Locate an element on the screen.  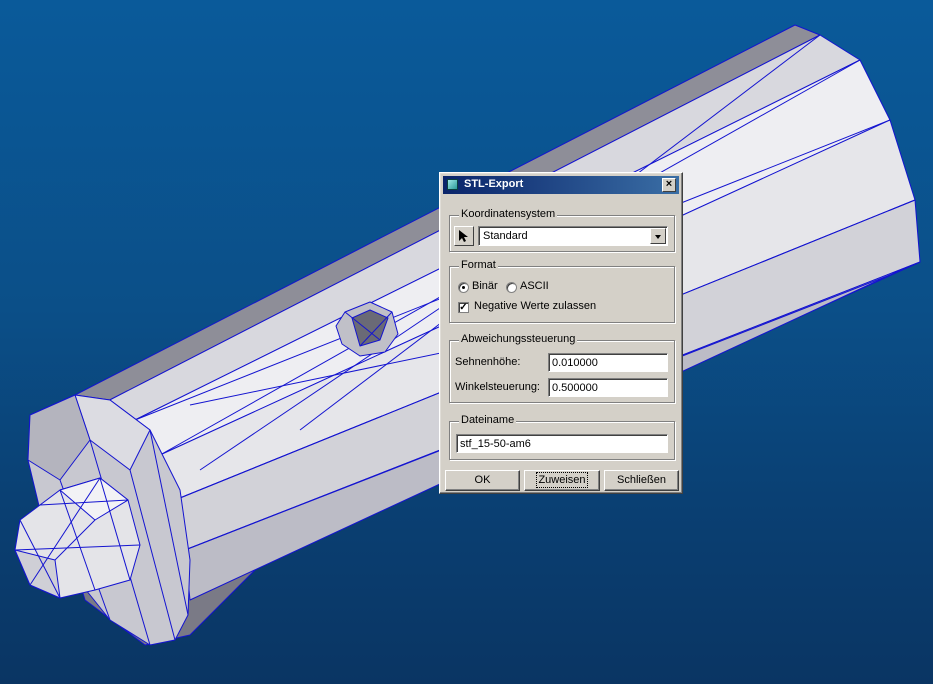
coord-system-value: Standard is located at coordinates (505, 236).